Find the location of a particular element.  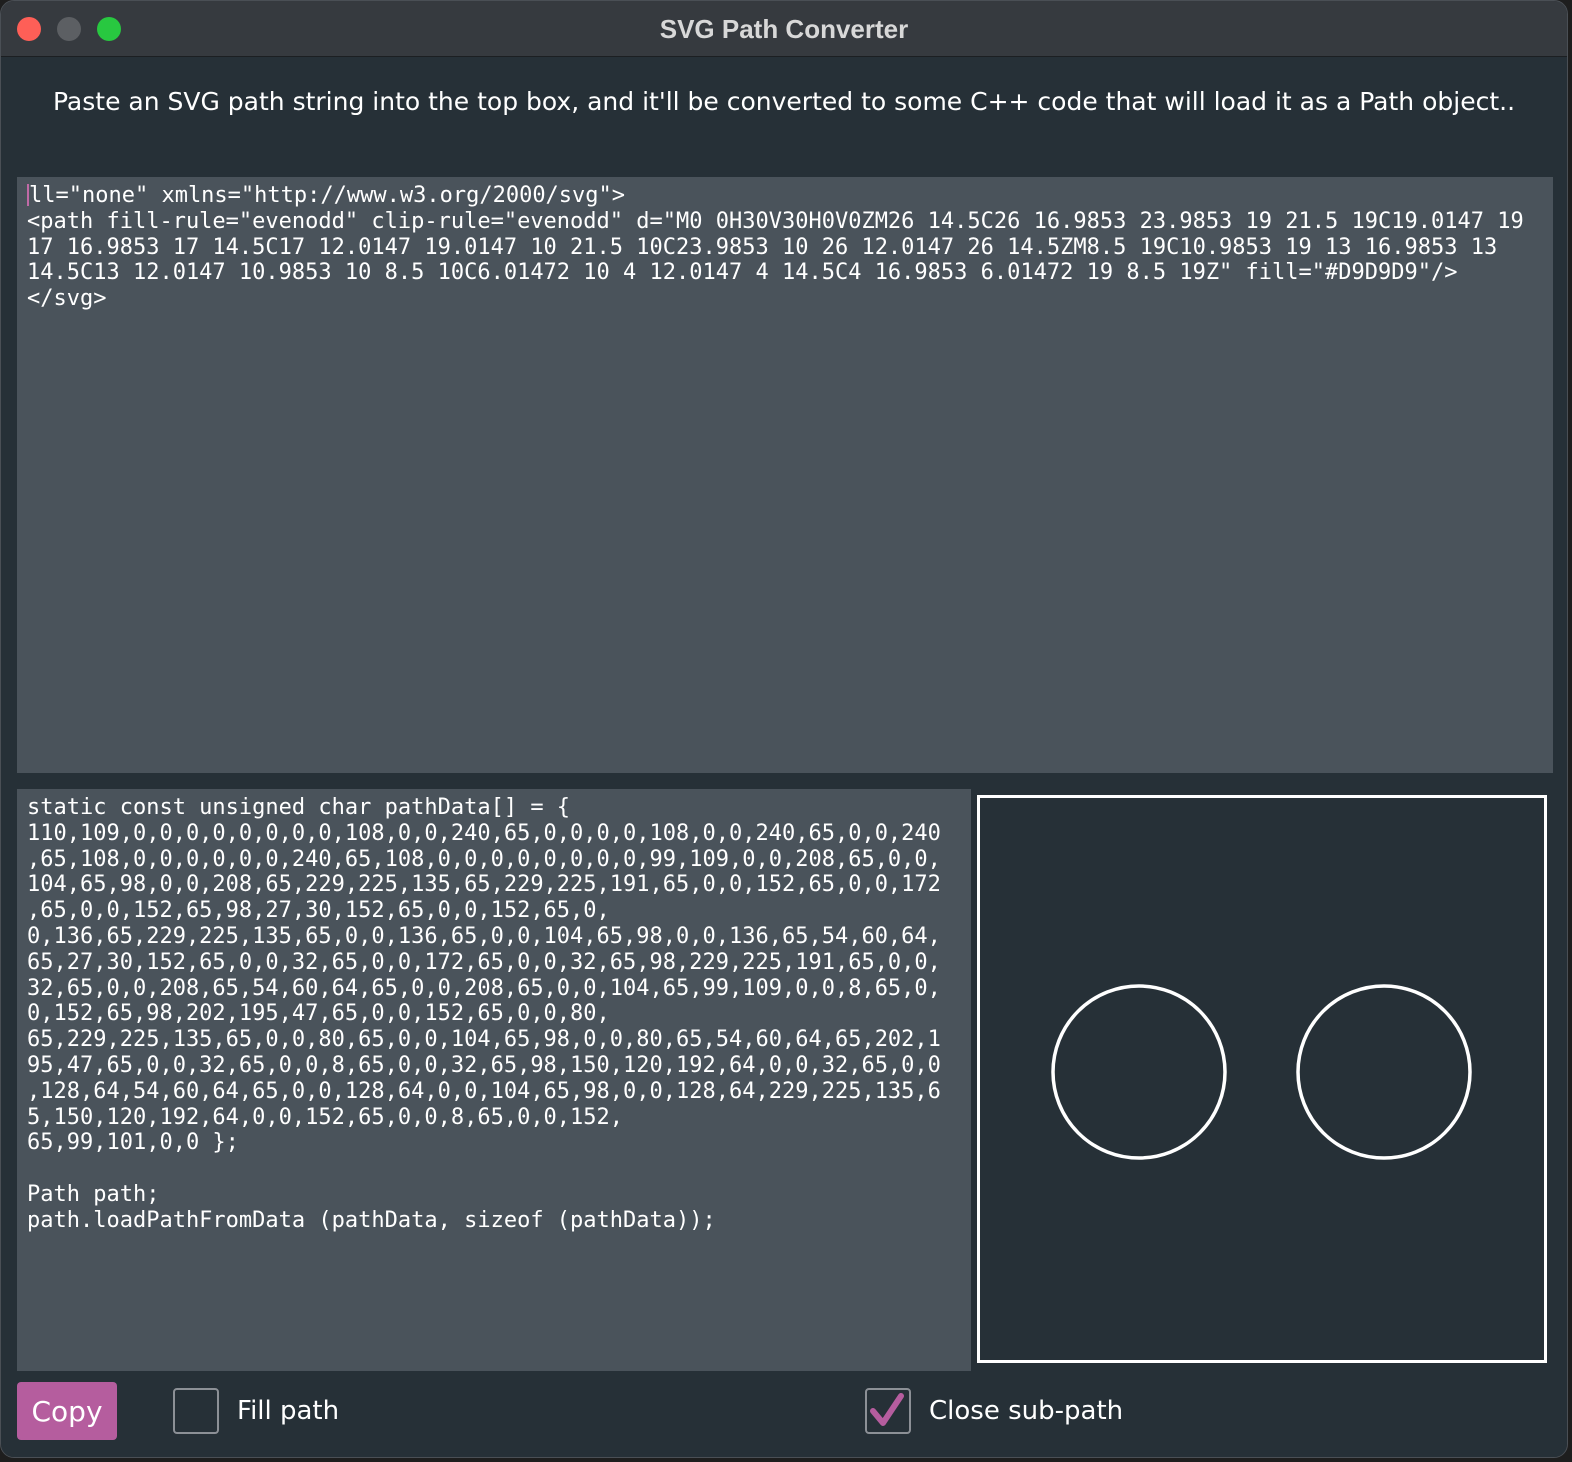

window-title: SVG Path Converter is located at coordinates (784, 29).